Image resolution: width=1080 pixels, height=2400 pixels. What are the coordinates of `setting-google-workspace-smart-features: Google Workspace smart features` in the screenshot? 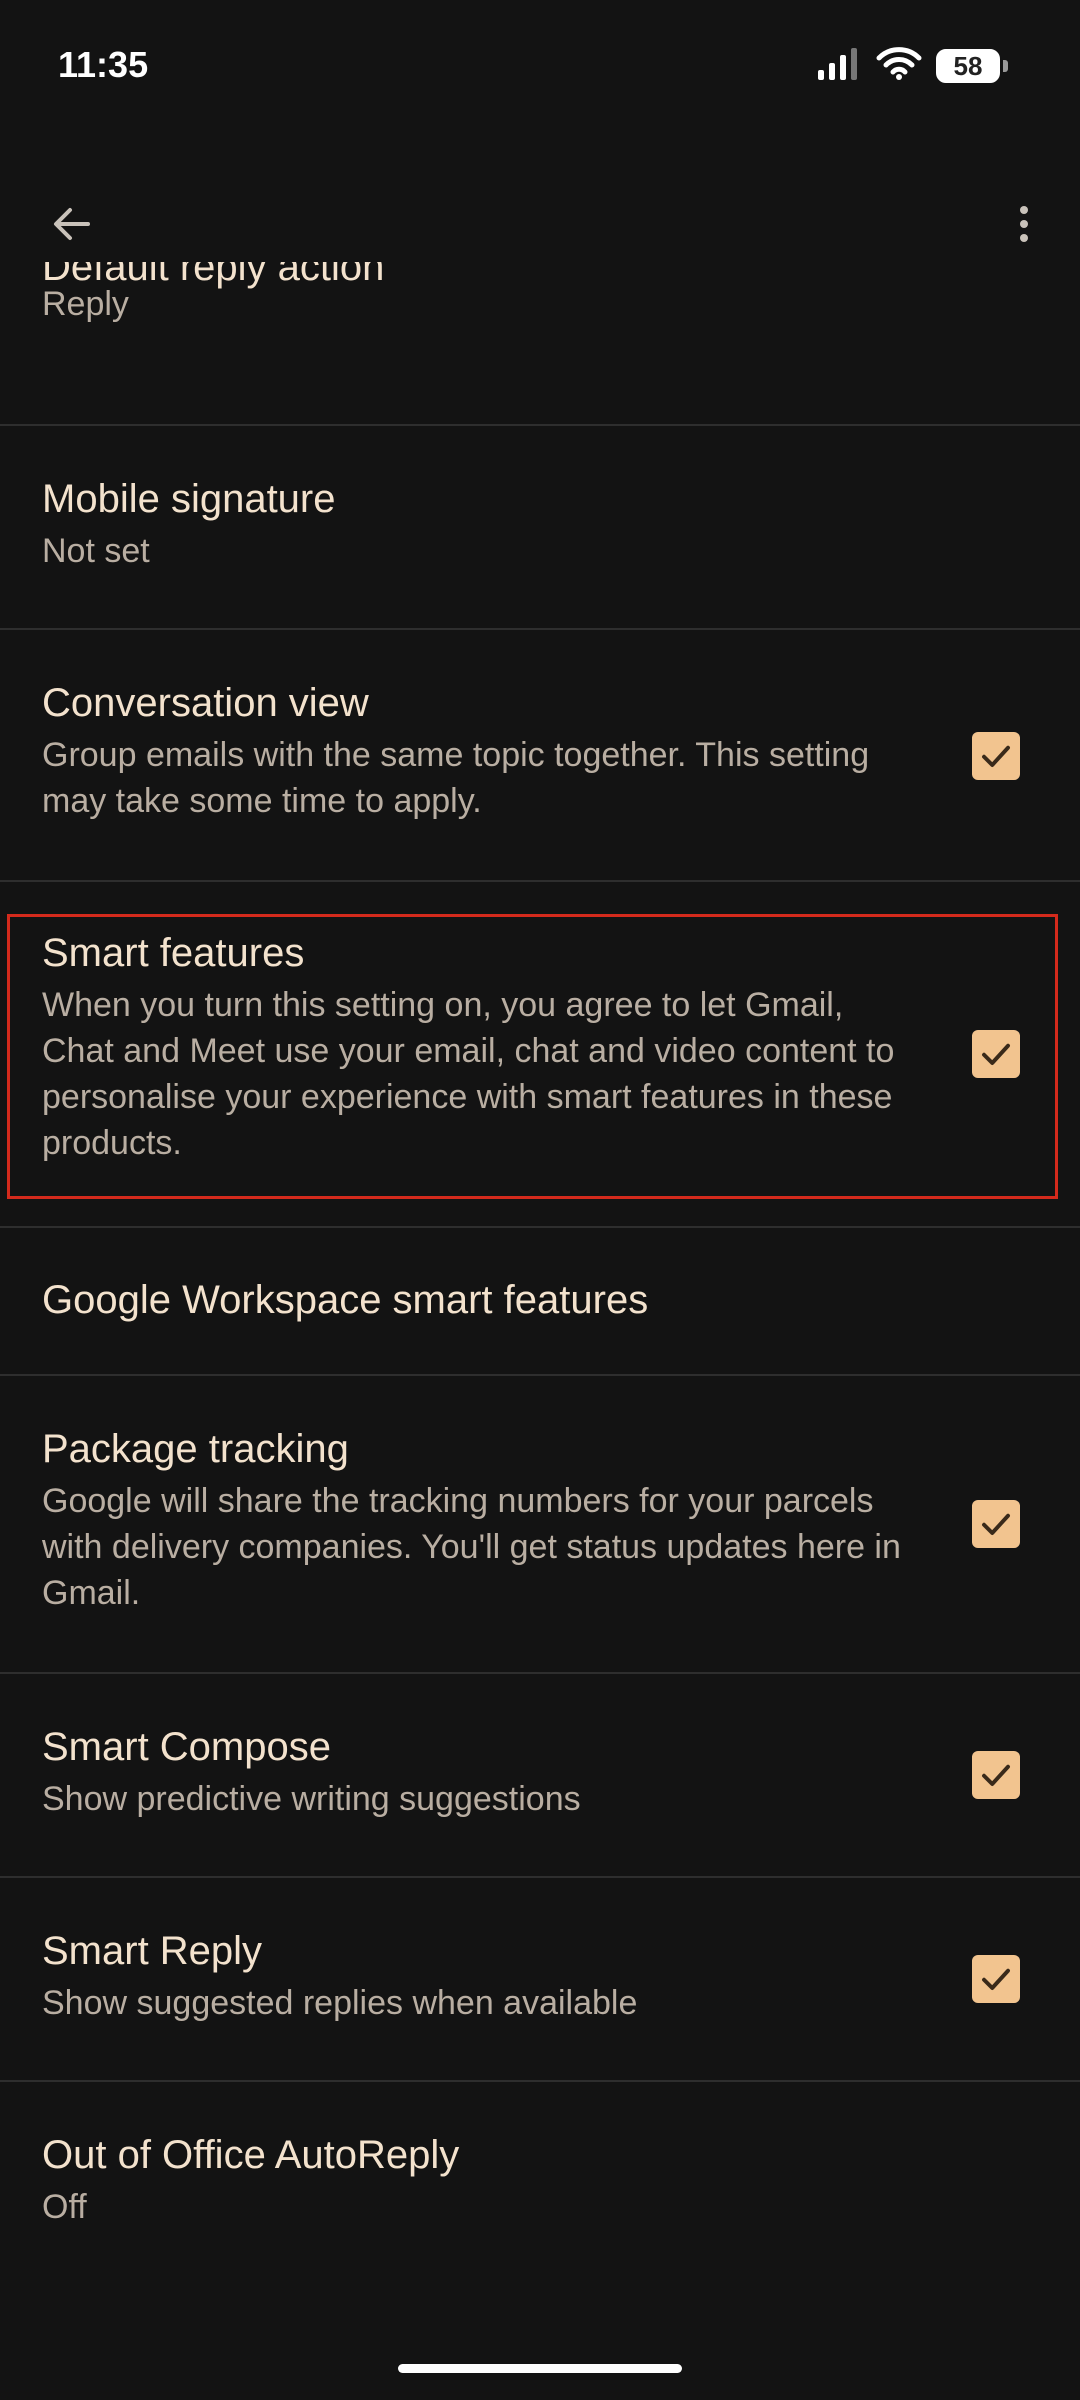 It's located at (540, 1300).